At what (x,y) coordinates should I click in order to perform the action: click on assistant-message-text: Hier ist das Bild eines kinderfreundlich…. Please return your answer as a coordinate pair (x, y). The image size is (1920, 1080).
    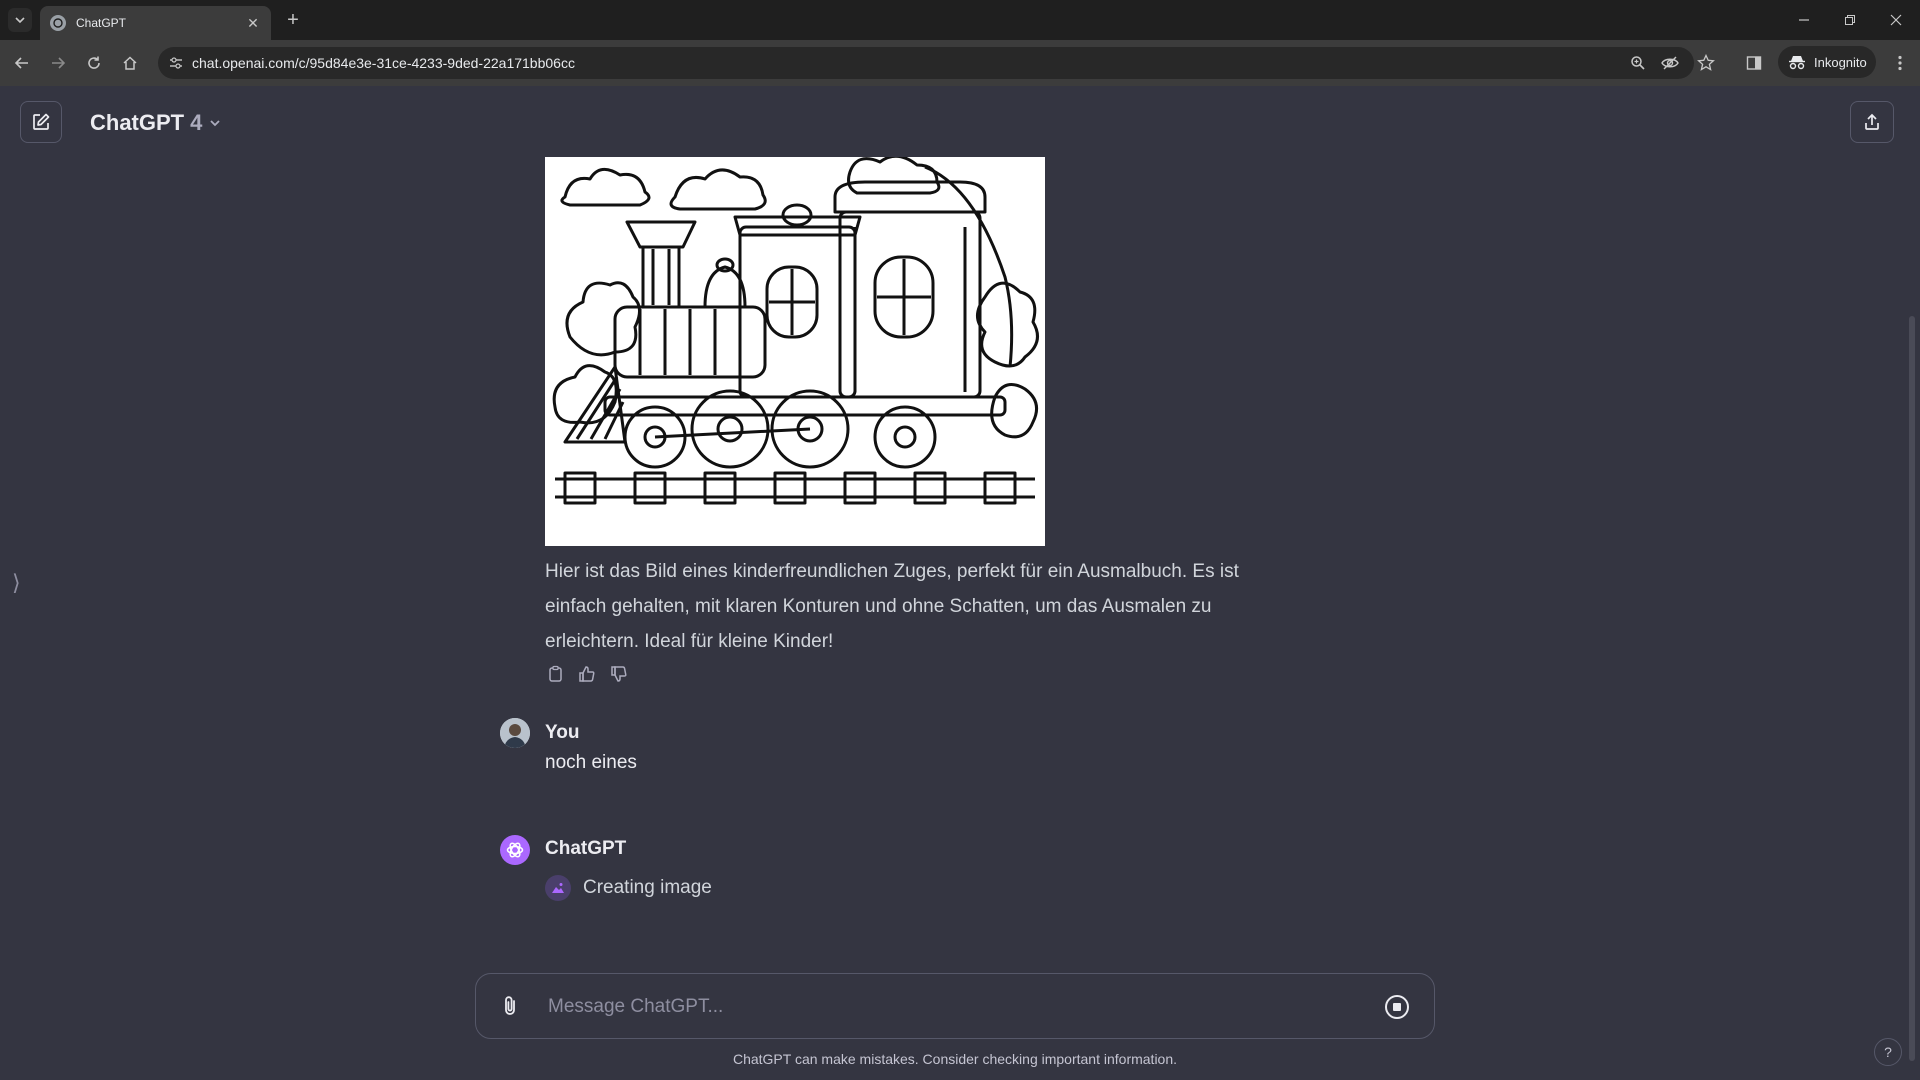
    Looking at the image, I should click on (892, 606).